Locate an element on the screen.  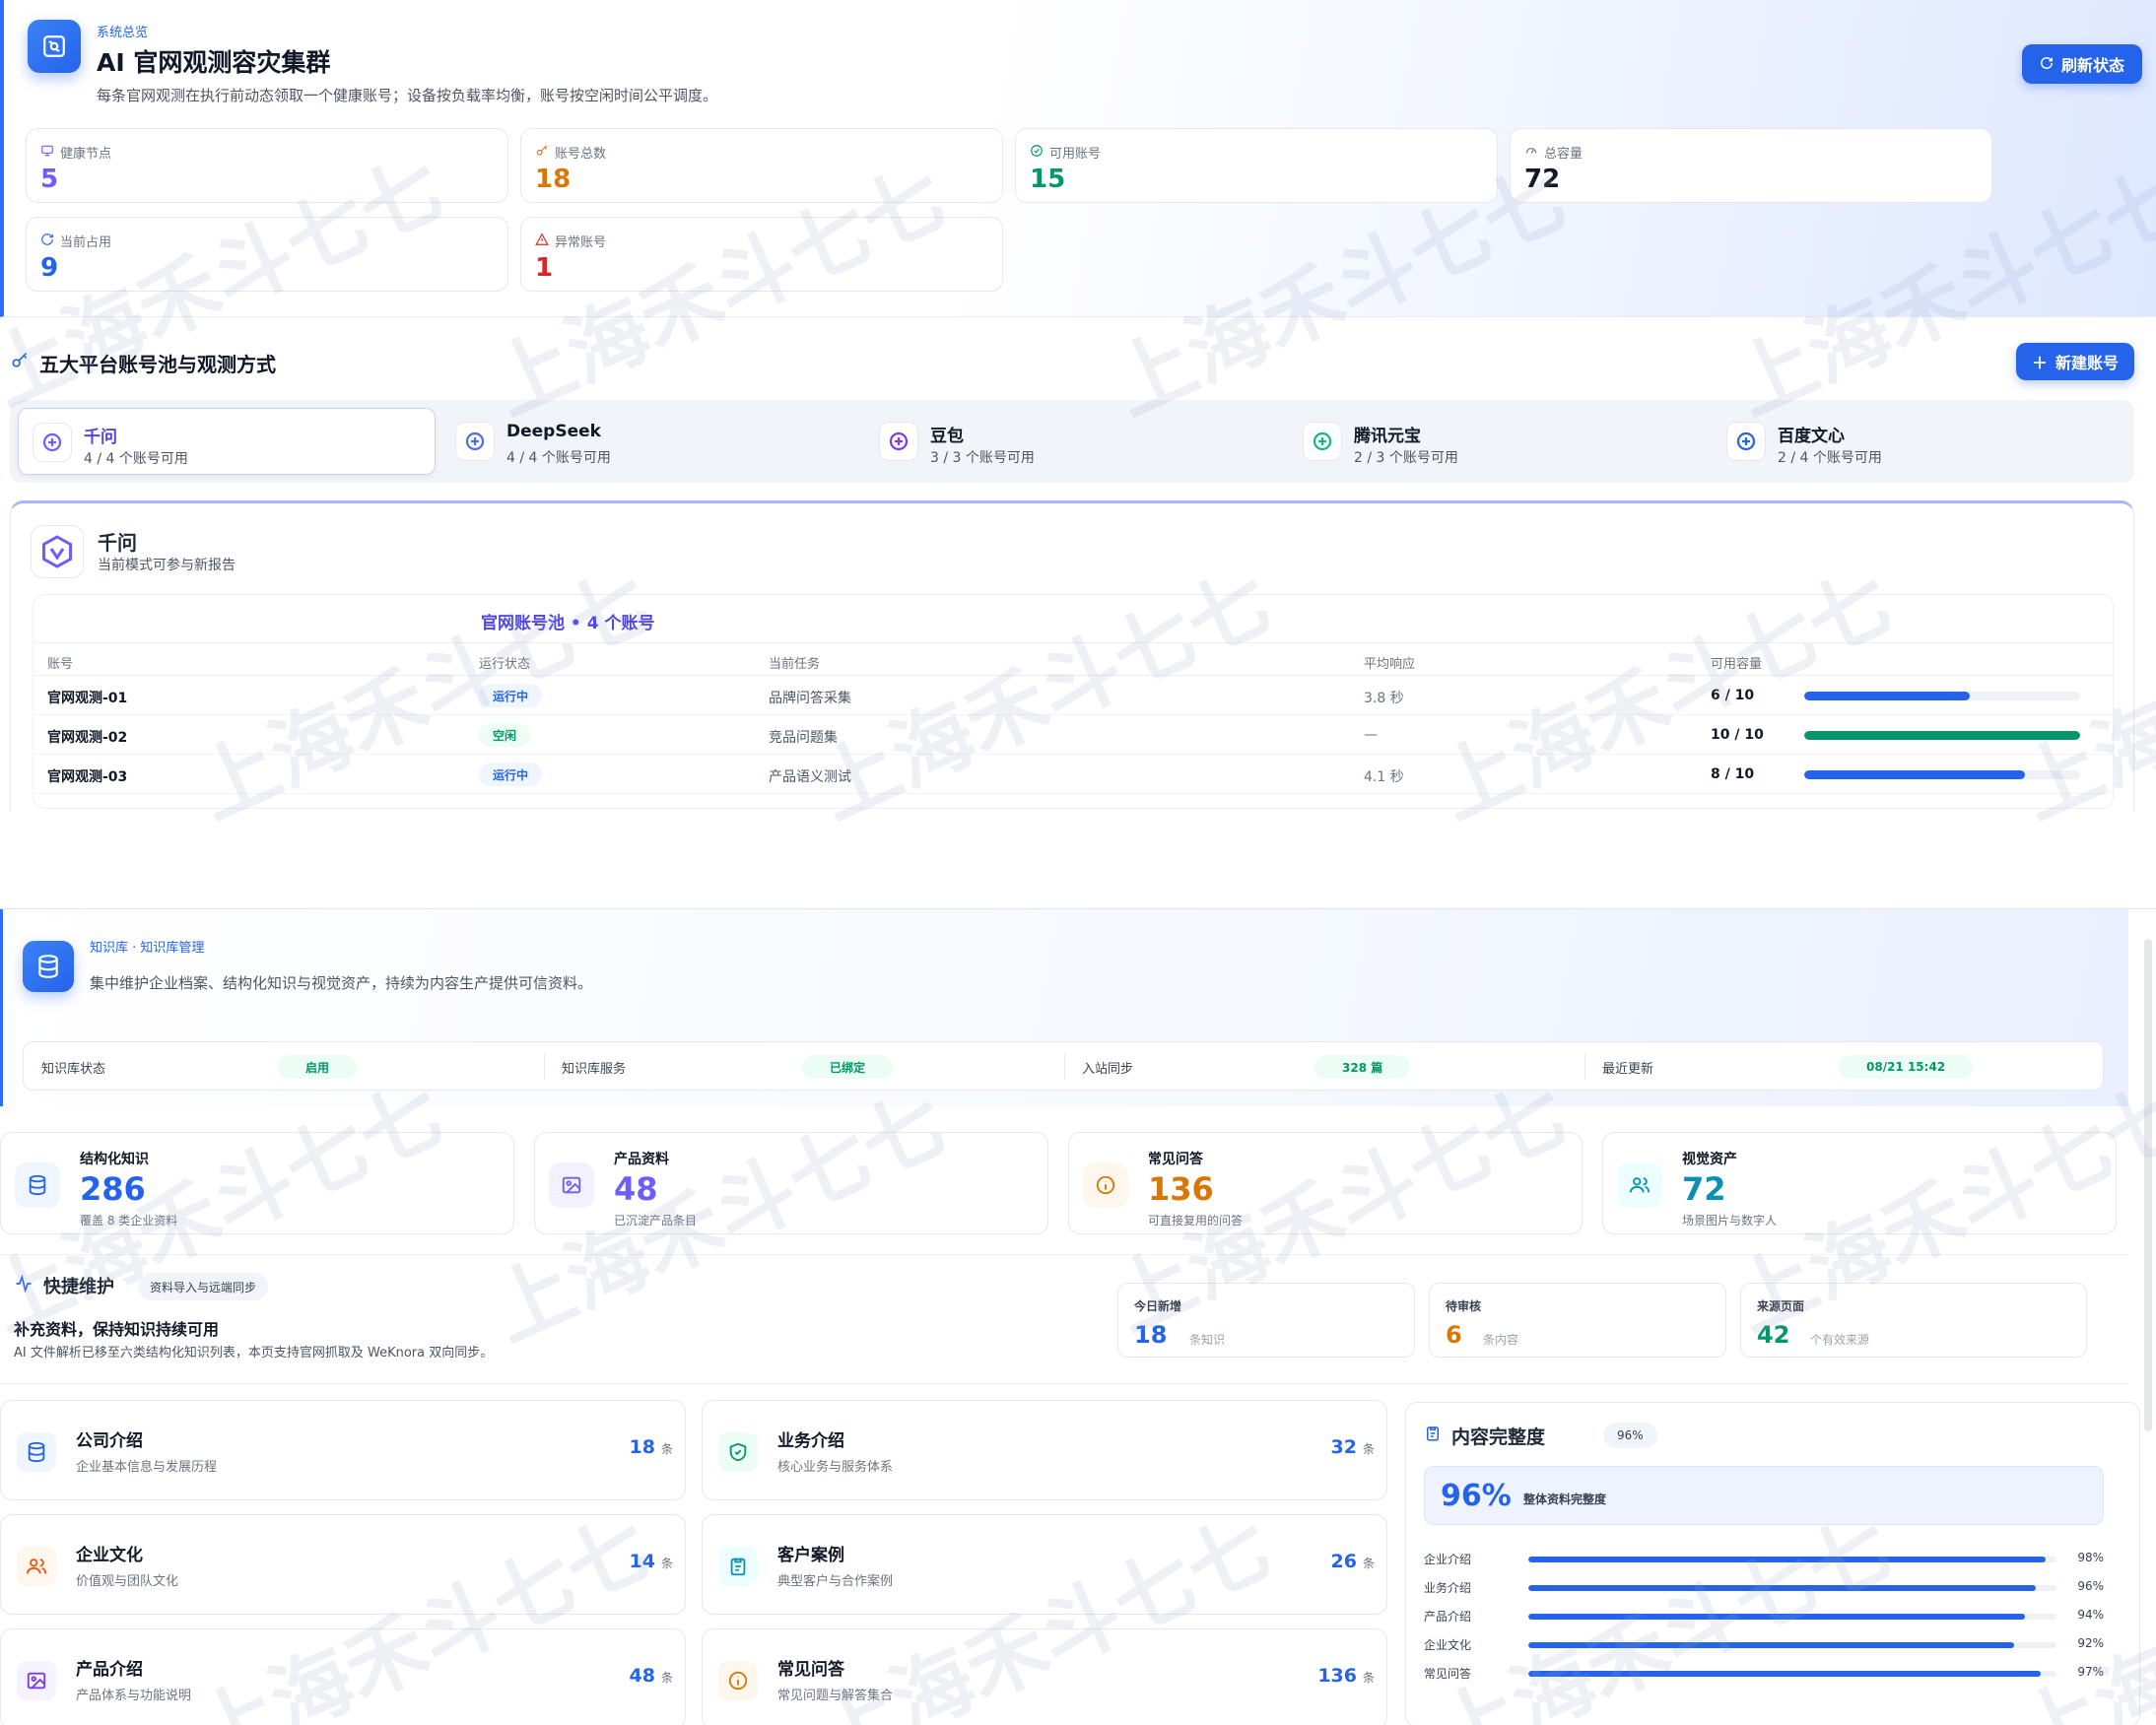
breadcrumb: 系统总览 is located at coordinates (123, 33).